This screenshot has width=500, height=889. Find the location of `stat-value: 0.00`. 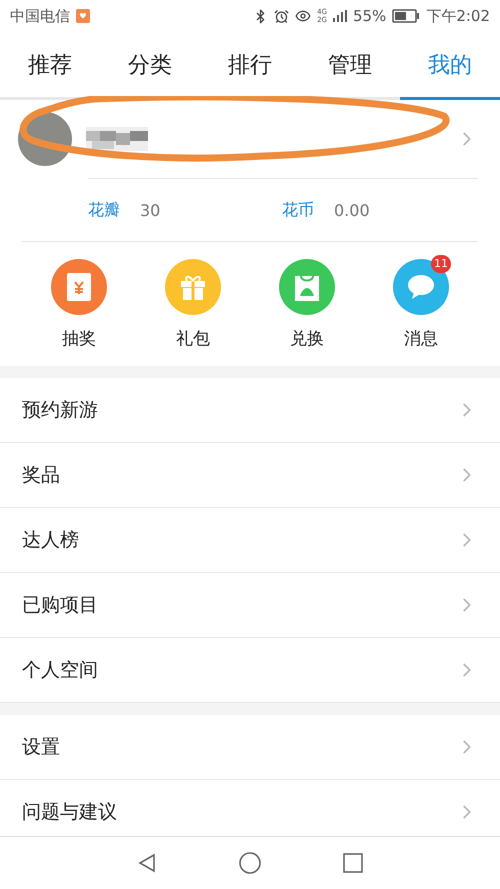

stat-value: 0.00 is located at coordinates (352, 210).